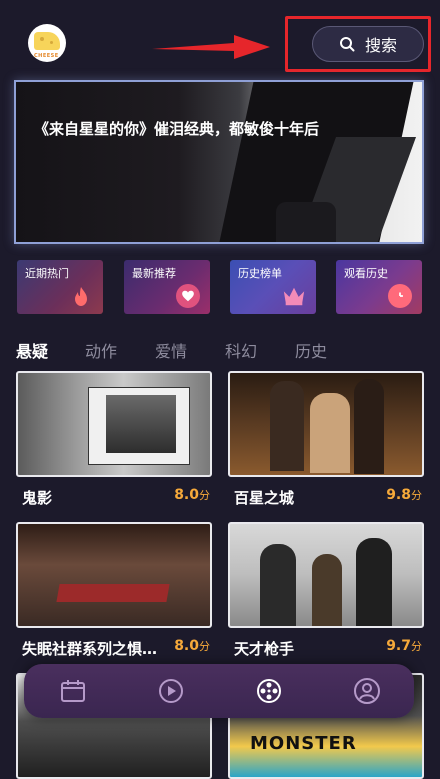  Describe the element at coordinates (154, 273) in the screenshot. I see `category-label: 最新推荐` at that location.